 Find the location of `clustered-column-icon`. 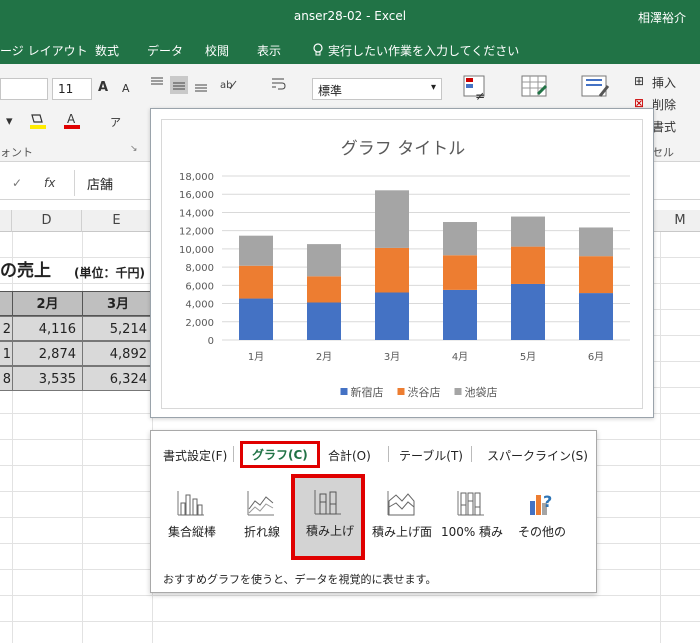

clustered-column-icon is located at coordinates (190, 503).